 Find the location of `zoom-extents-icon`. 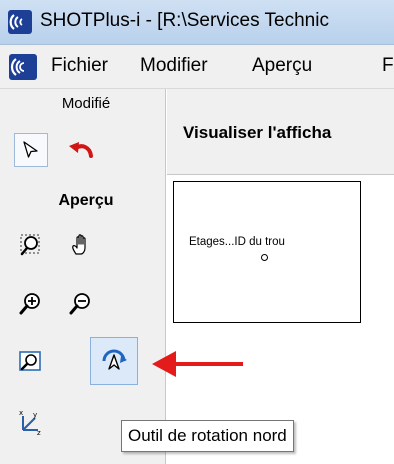

zoom-extents-icon is located at coordinates (30, 361).